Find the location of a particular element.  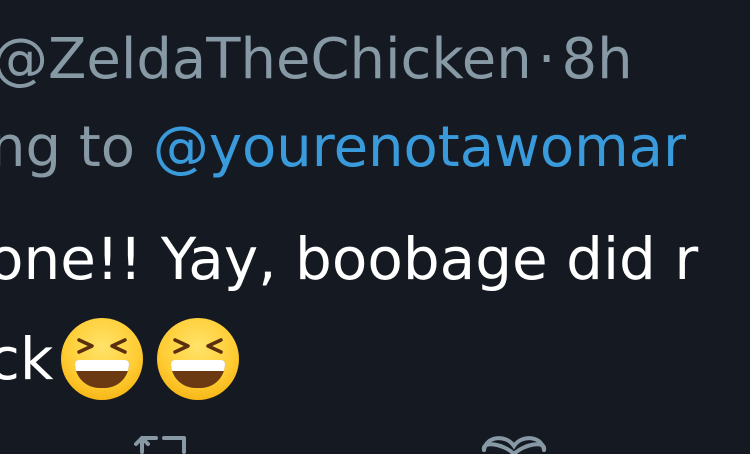

retweet-icon is located at coordinates (165, 442).